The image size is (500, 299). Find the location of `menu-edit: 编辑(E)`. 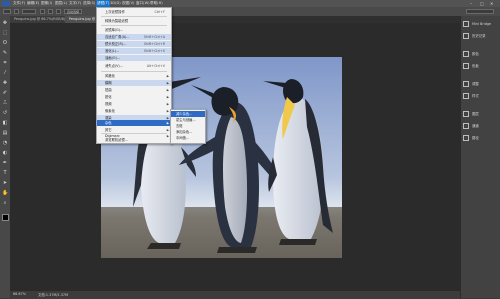

menu-edit: 编辑(E) is located at coordinates (33, 3).